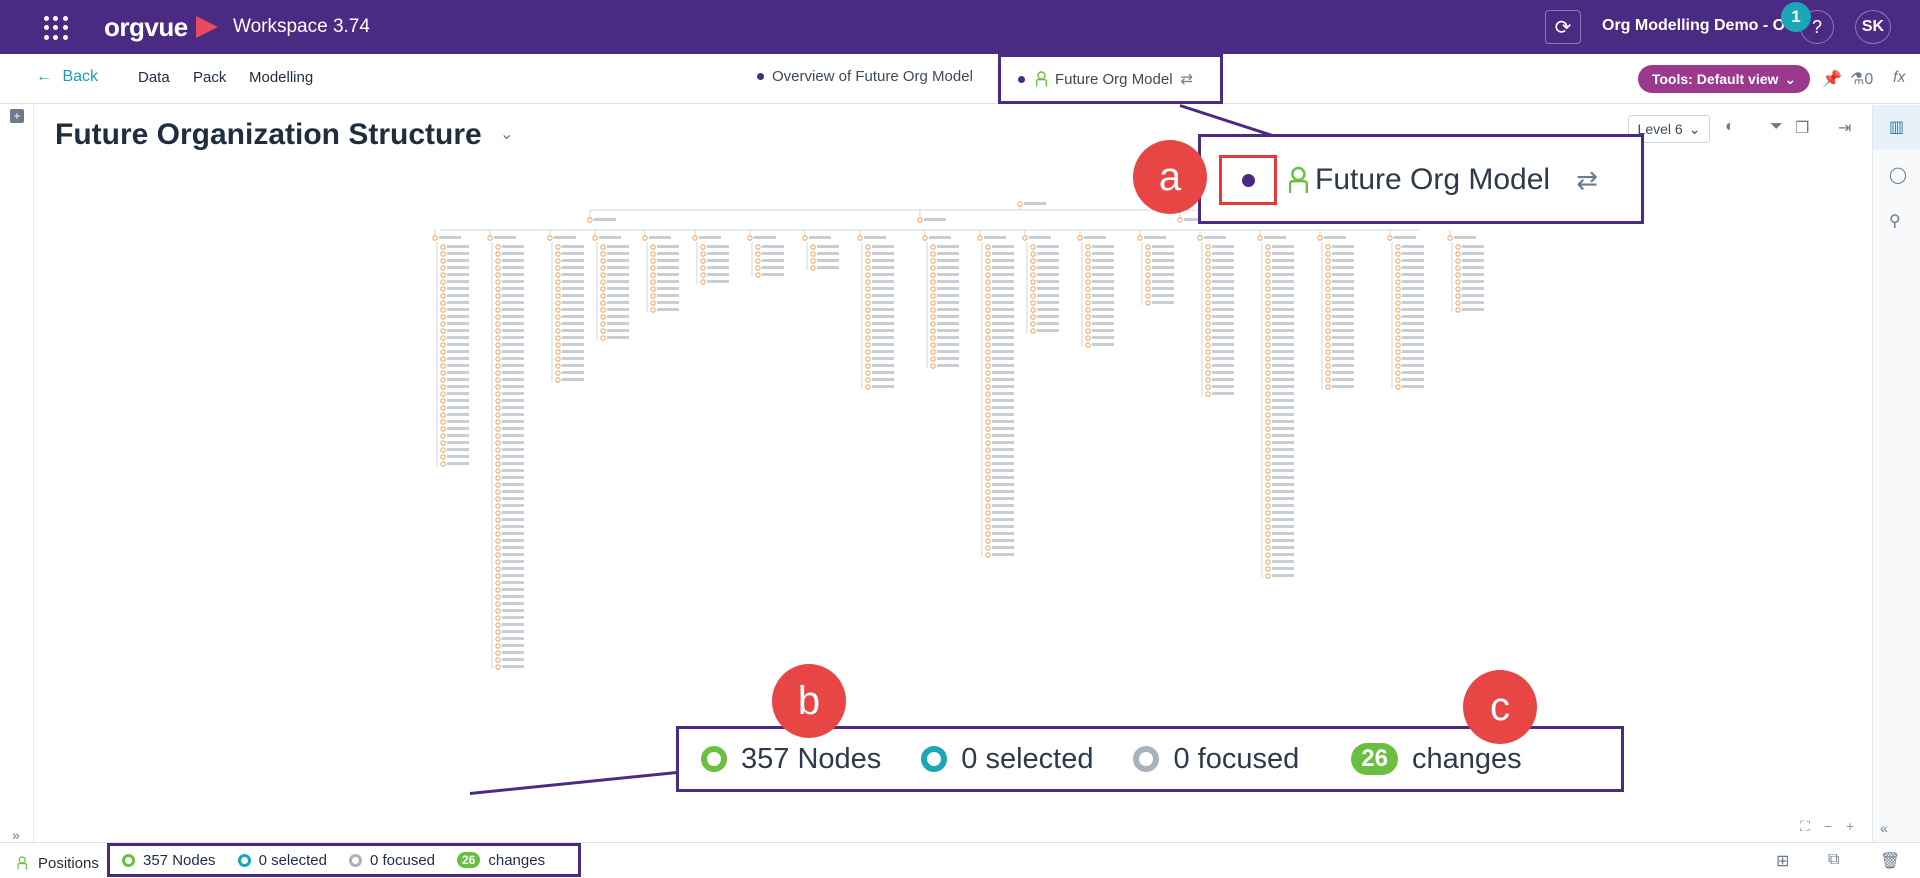 This screenshot has width=1920, height=878. I want to click on left-rail: + », so click(17, 474).